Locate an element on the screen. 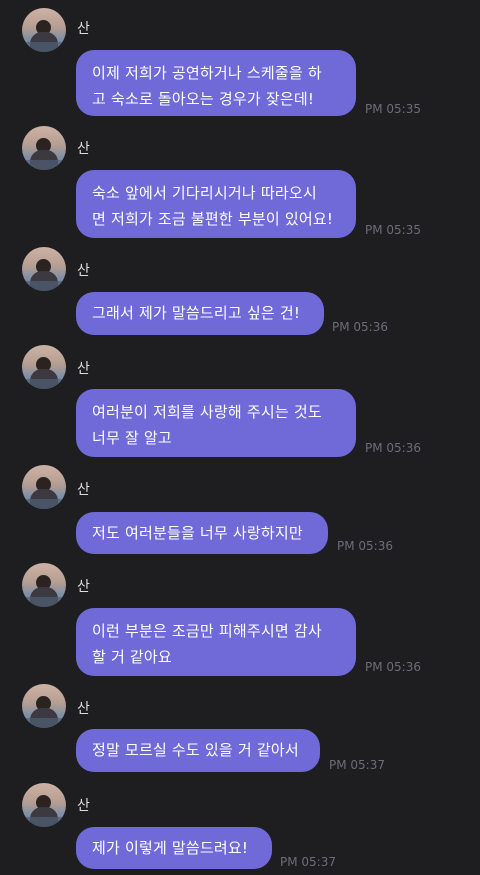  message-bubble: 정말 모르실 수도 있을 거 같아서 is located at coordinates (198, 750).